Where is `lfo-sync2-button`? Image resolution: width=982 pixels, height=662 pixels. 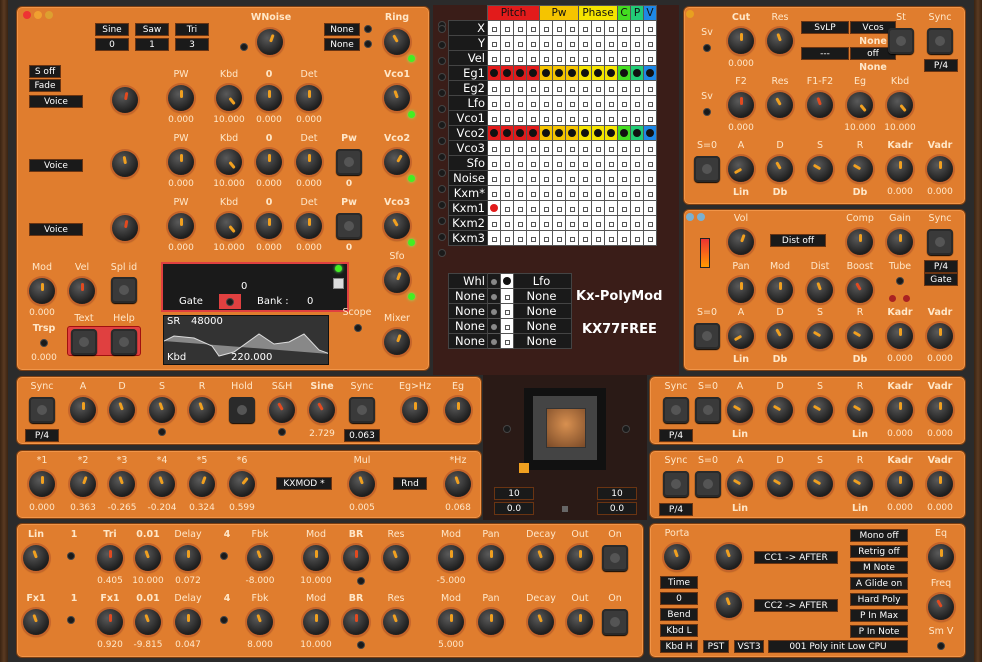
lfo-sync2-button is located at coordinates (362, 410).